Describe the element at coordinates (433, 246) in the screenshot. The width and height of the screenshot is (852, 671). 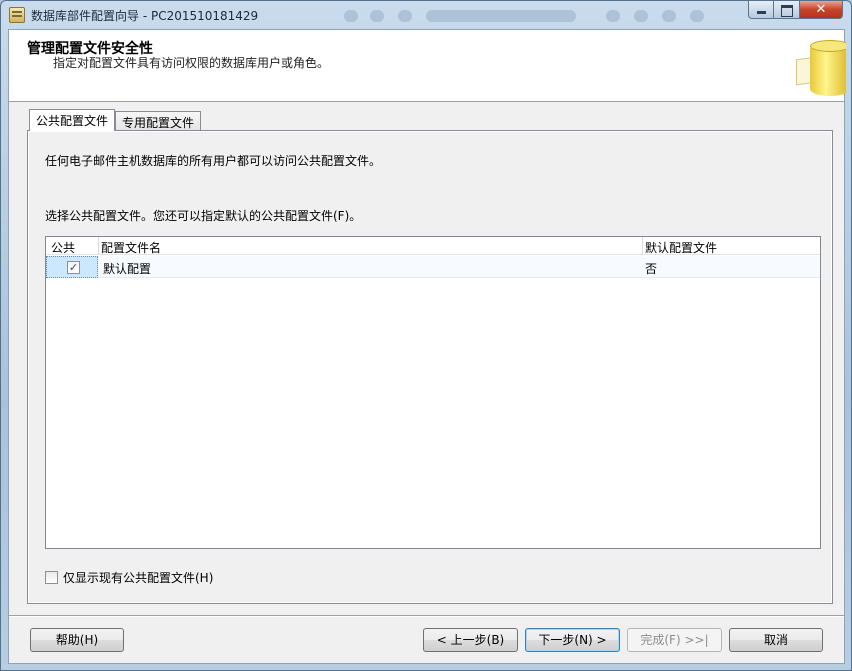
I see `grid-header: 公共 配置文件名 默认配置文件` at that location.